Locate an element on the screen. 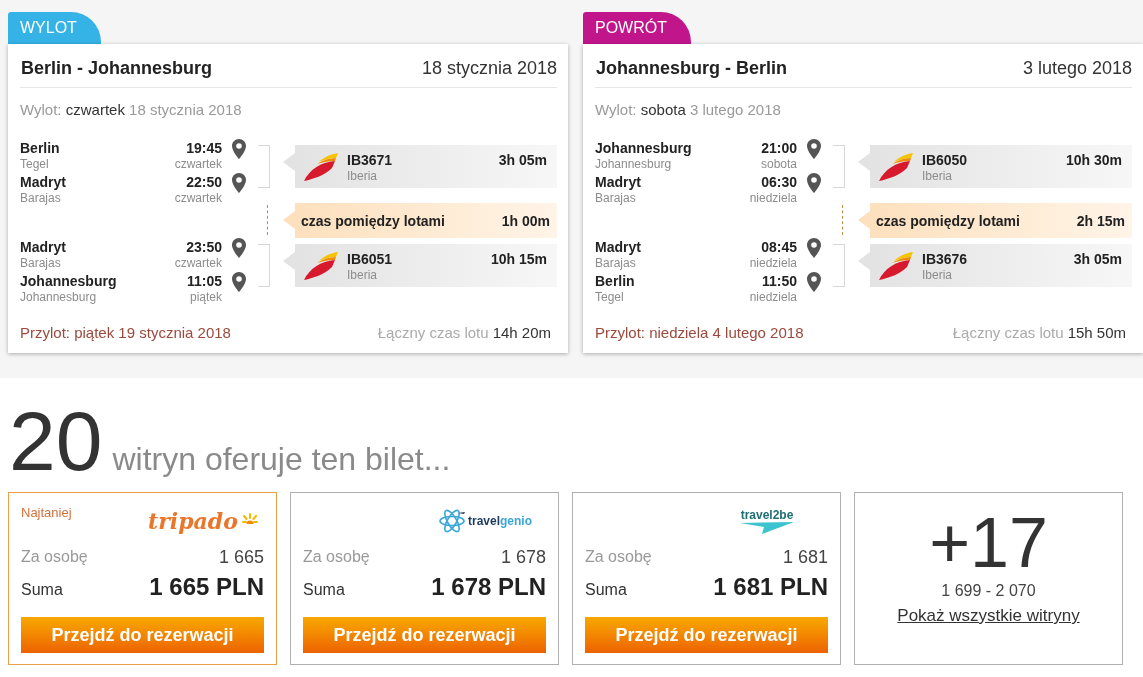  offer-count: 20 is located at coordinates (56, 441).